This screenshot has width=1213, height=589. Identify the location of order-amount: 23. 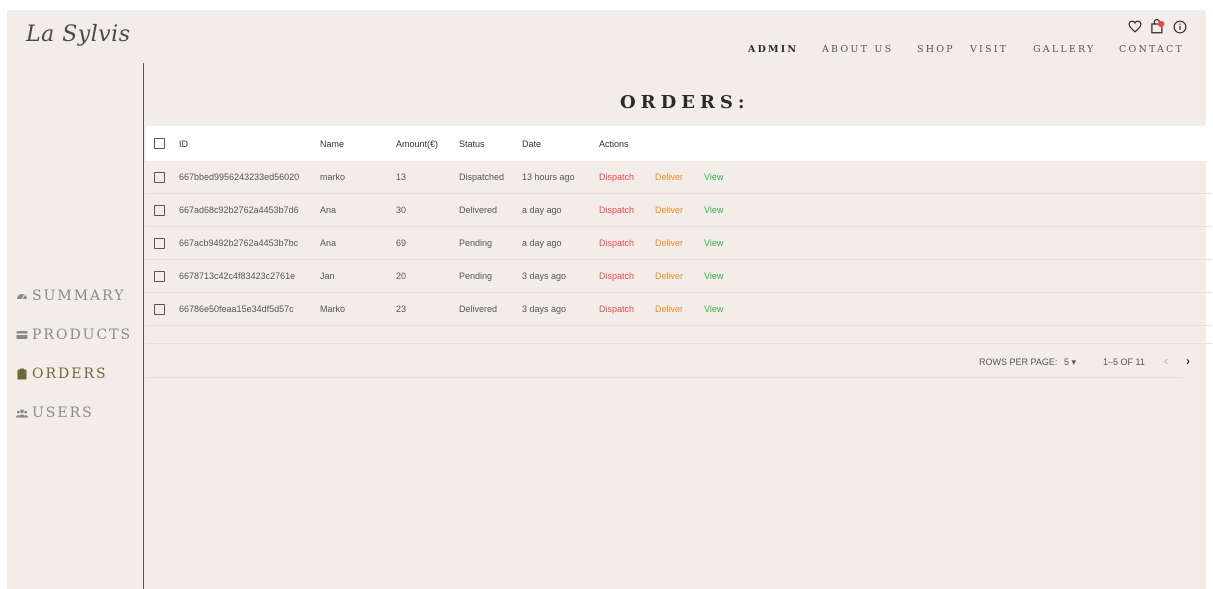
(401, 309).